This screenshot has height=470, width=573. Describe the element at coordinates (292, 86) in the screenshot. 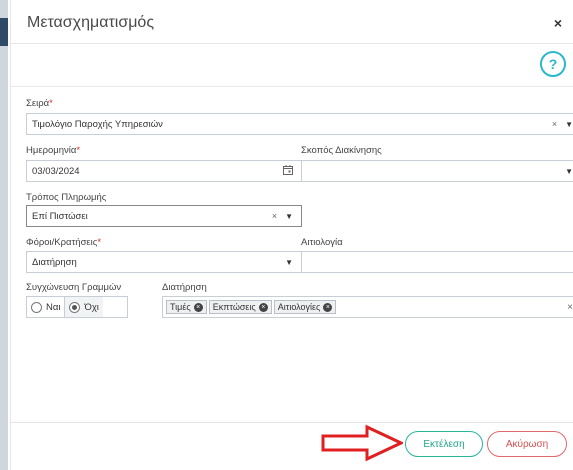

I see `divider` at that location.